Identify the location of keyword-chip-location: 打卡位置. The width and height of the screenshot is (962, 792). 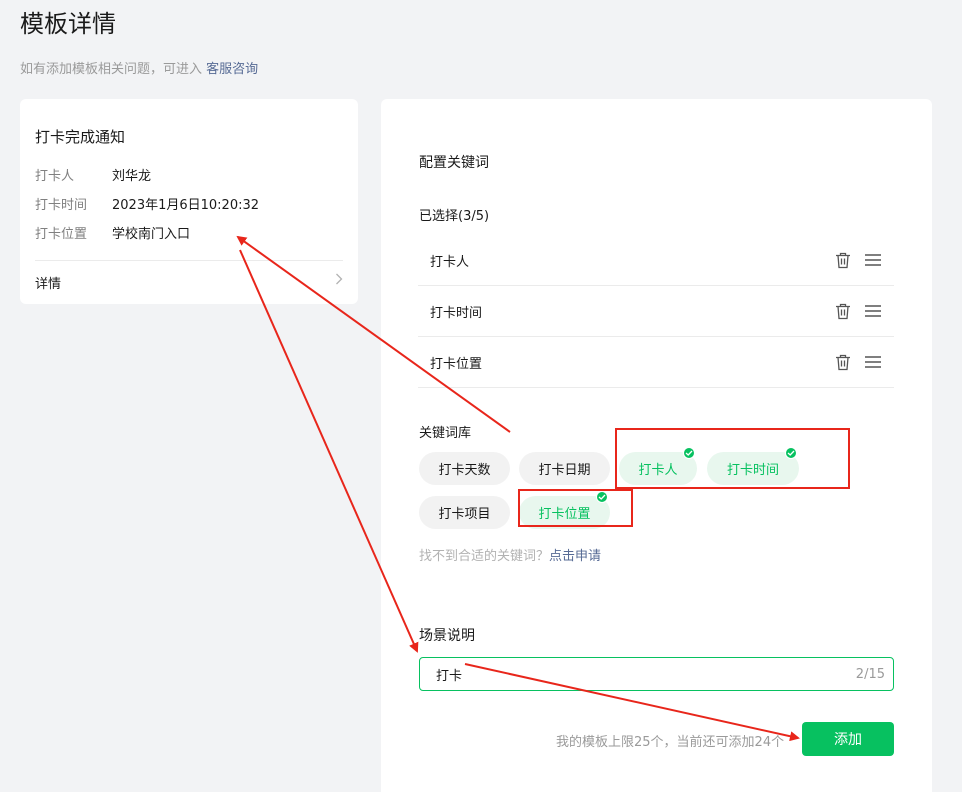
(564, 510).